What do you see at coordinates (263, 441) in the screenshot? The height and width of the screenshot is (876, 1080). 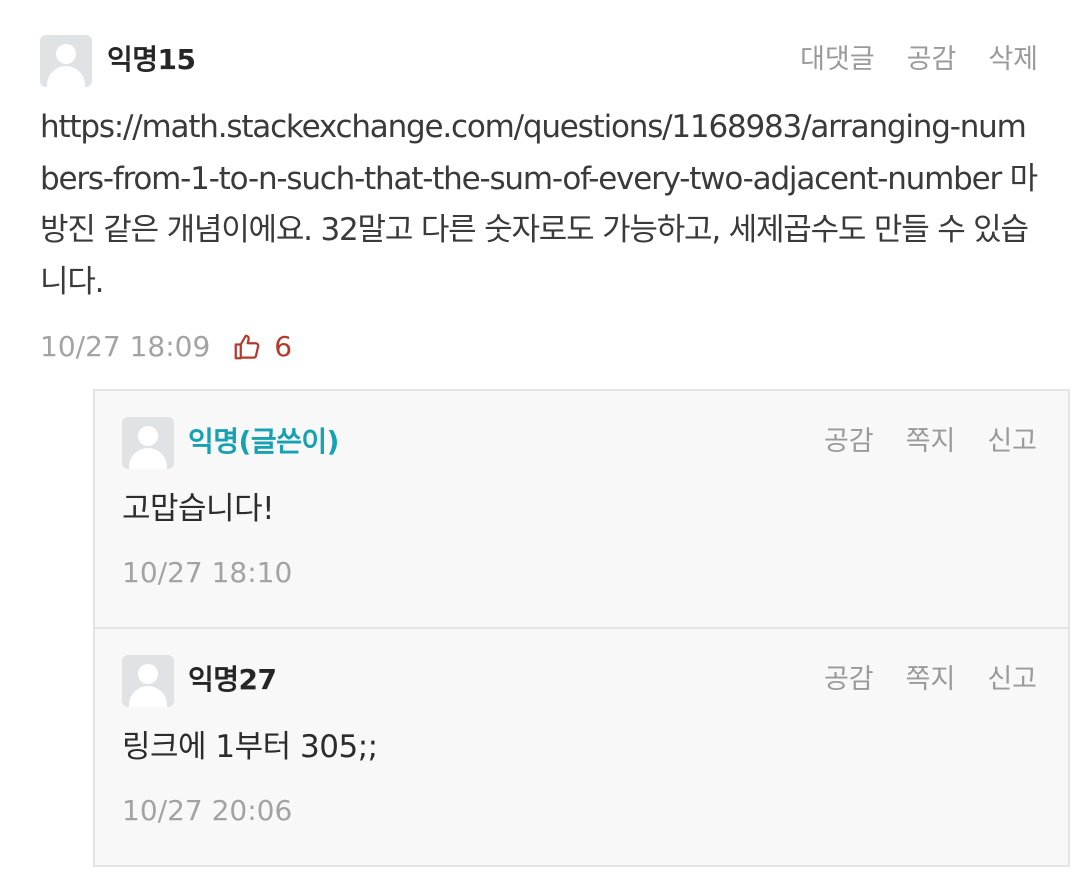 I see `reply-author: 익명(글쓴이)` at bounding box center [263, 441].